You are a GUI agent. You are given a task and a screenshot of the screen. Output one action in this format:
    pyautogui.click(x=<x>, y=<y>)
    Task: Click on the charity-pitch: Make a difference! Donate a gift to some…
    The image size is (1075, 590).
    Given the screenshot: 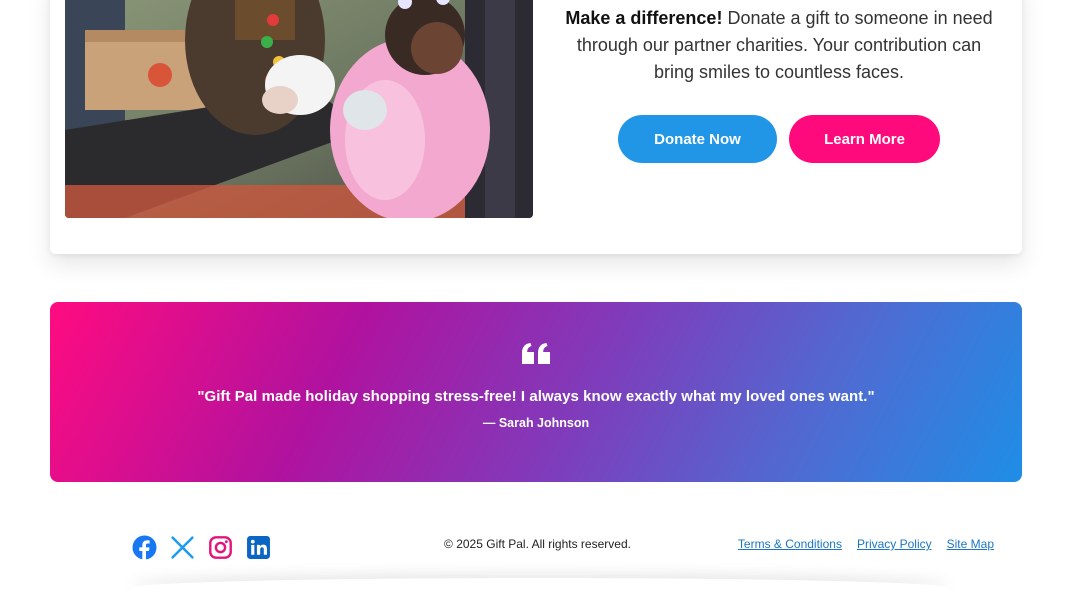 What is the action you would take?
    pyautogui.click(x=779, y=45)
    